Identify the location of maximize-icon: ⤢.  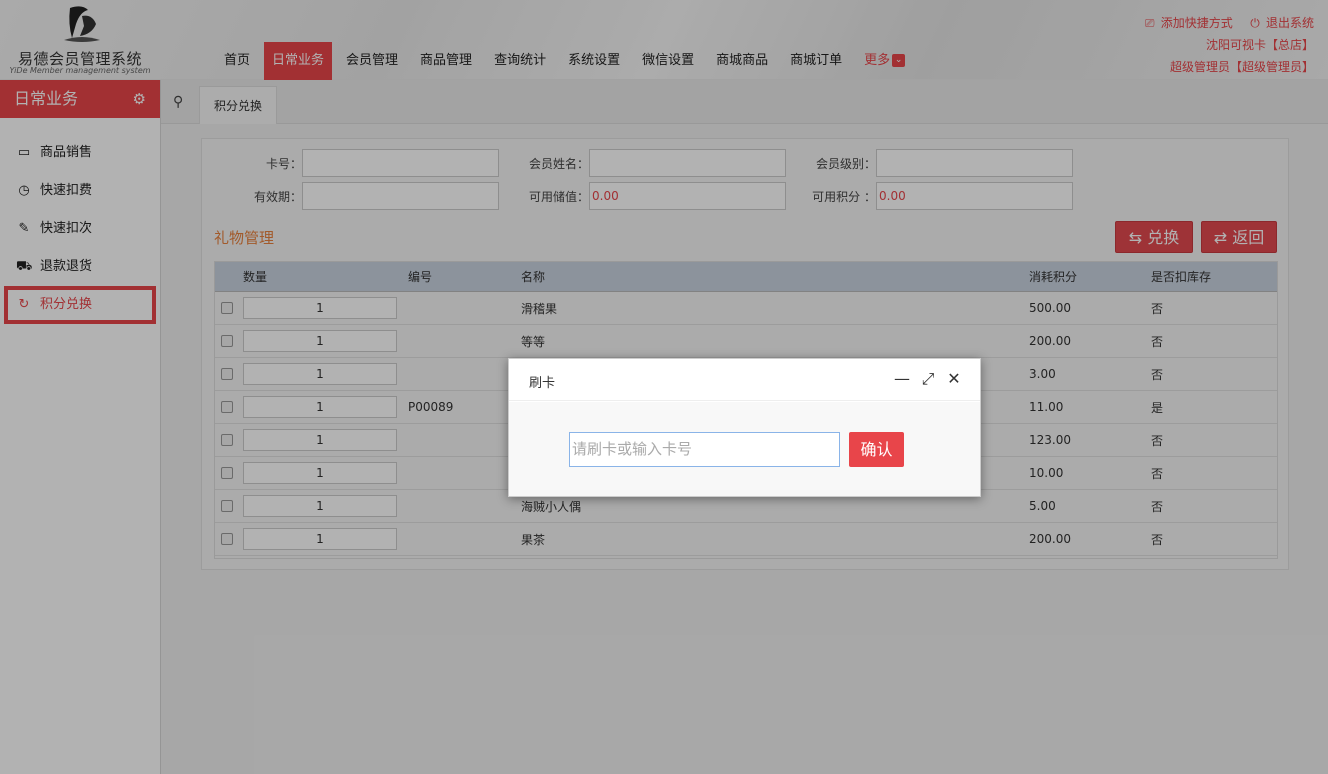
(928, 379).